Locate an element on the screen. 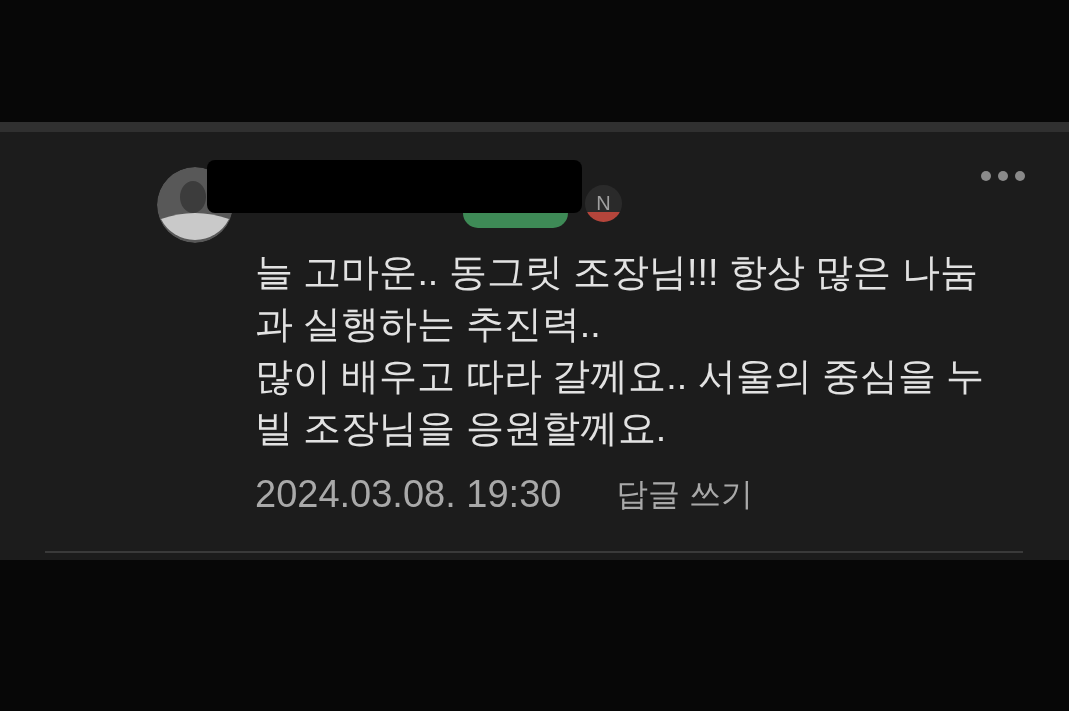  comment-date: 2024.03.08. 19:30 is located at coordinates (408, 494).